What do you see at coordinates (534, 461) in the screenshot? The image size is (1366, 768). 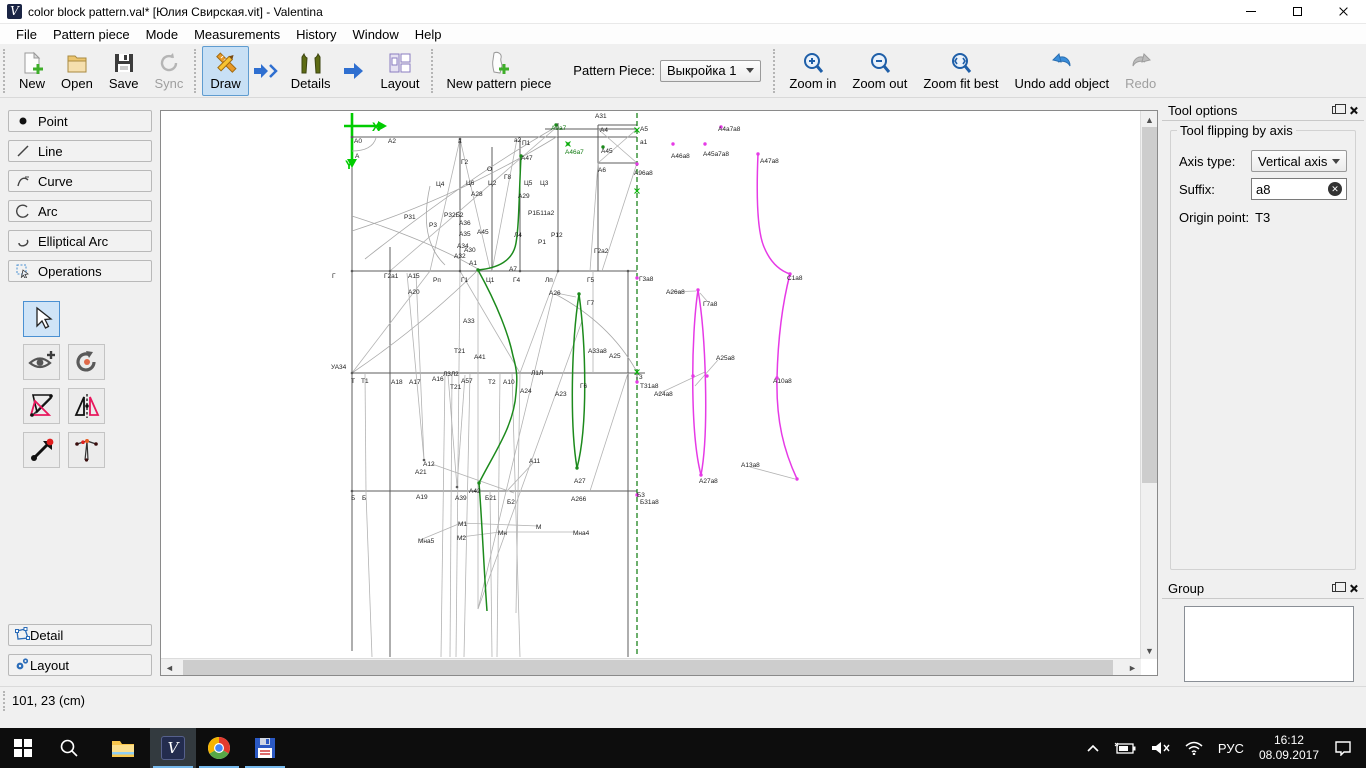 I see `svg-text: А11` at bounding box center [534, 461].